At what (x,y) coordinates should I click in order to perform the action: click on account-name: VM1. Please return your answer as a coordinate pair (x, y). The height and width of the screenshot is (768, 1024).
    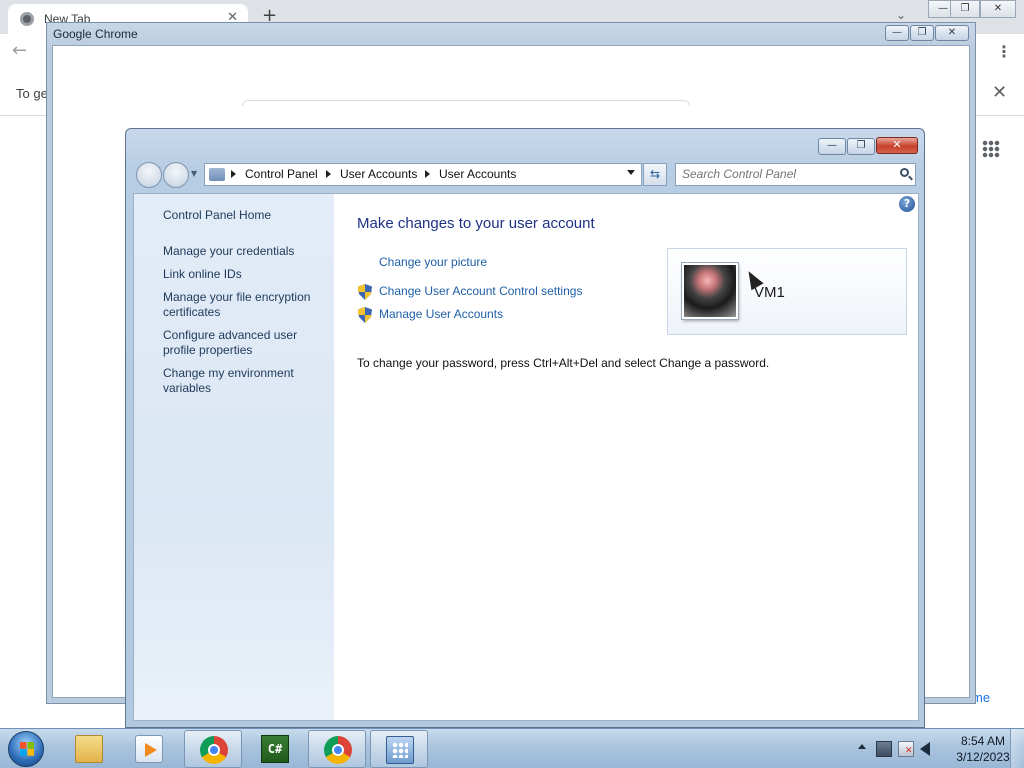
    Looking at the image, I should click on (769, 292).